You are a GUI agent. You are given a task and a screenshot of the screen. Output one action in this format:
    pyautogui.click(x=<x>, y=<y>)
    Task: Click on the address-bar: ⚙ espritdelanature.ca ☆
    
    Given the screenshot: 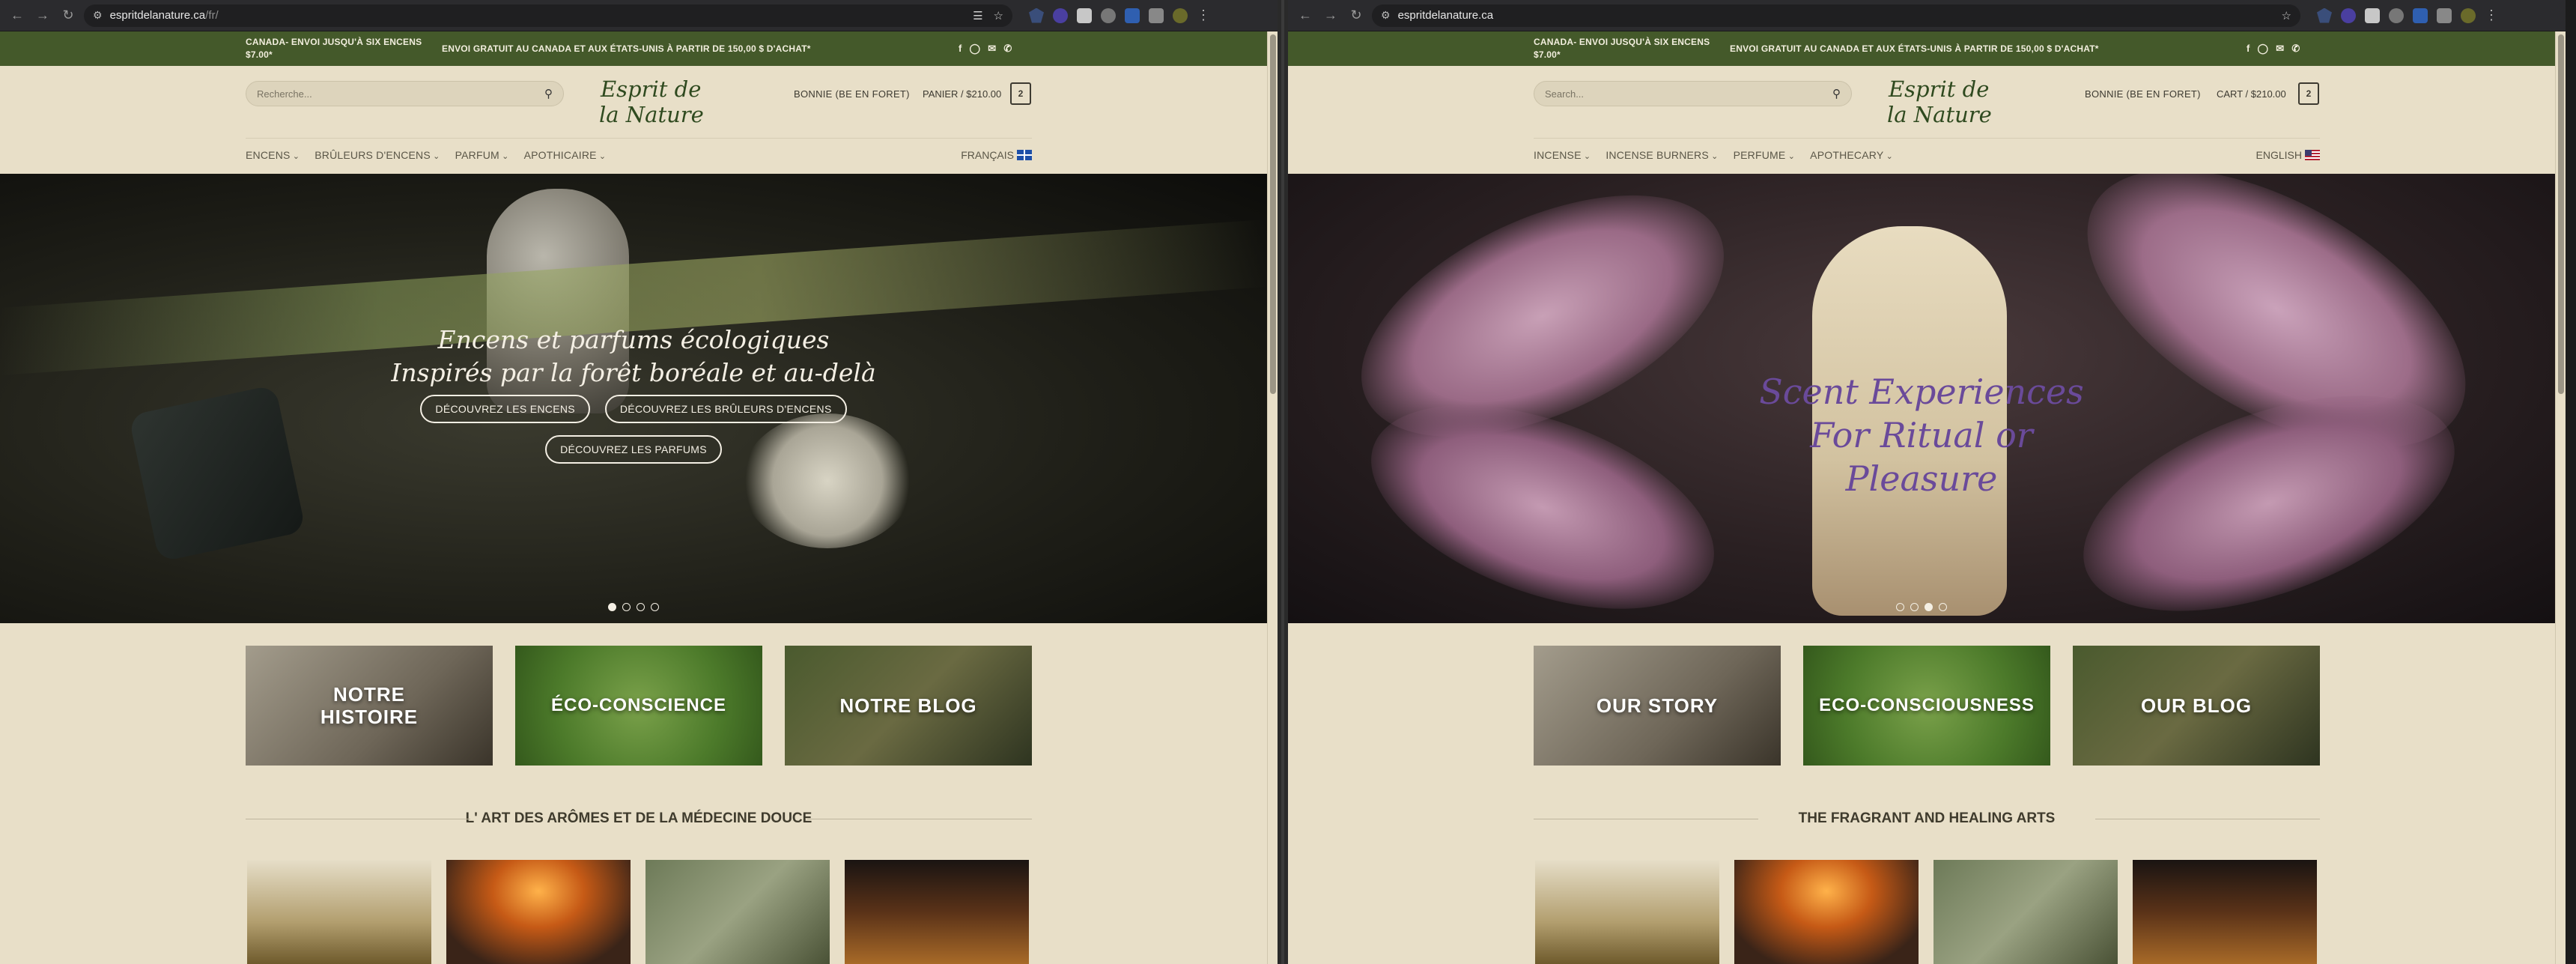 What is the action you would take?
    pyautogui.click(x=1836, y=15)
    